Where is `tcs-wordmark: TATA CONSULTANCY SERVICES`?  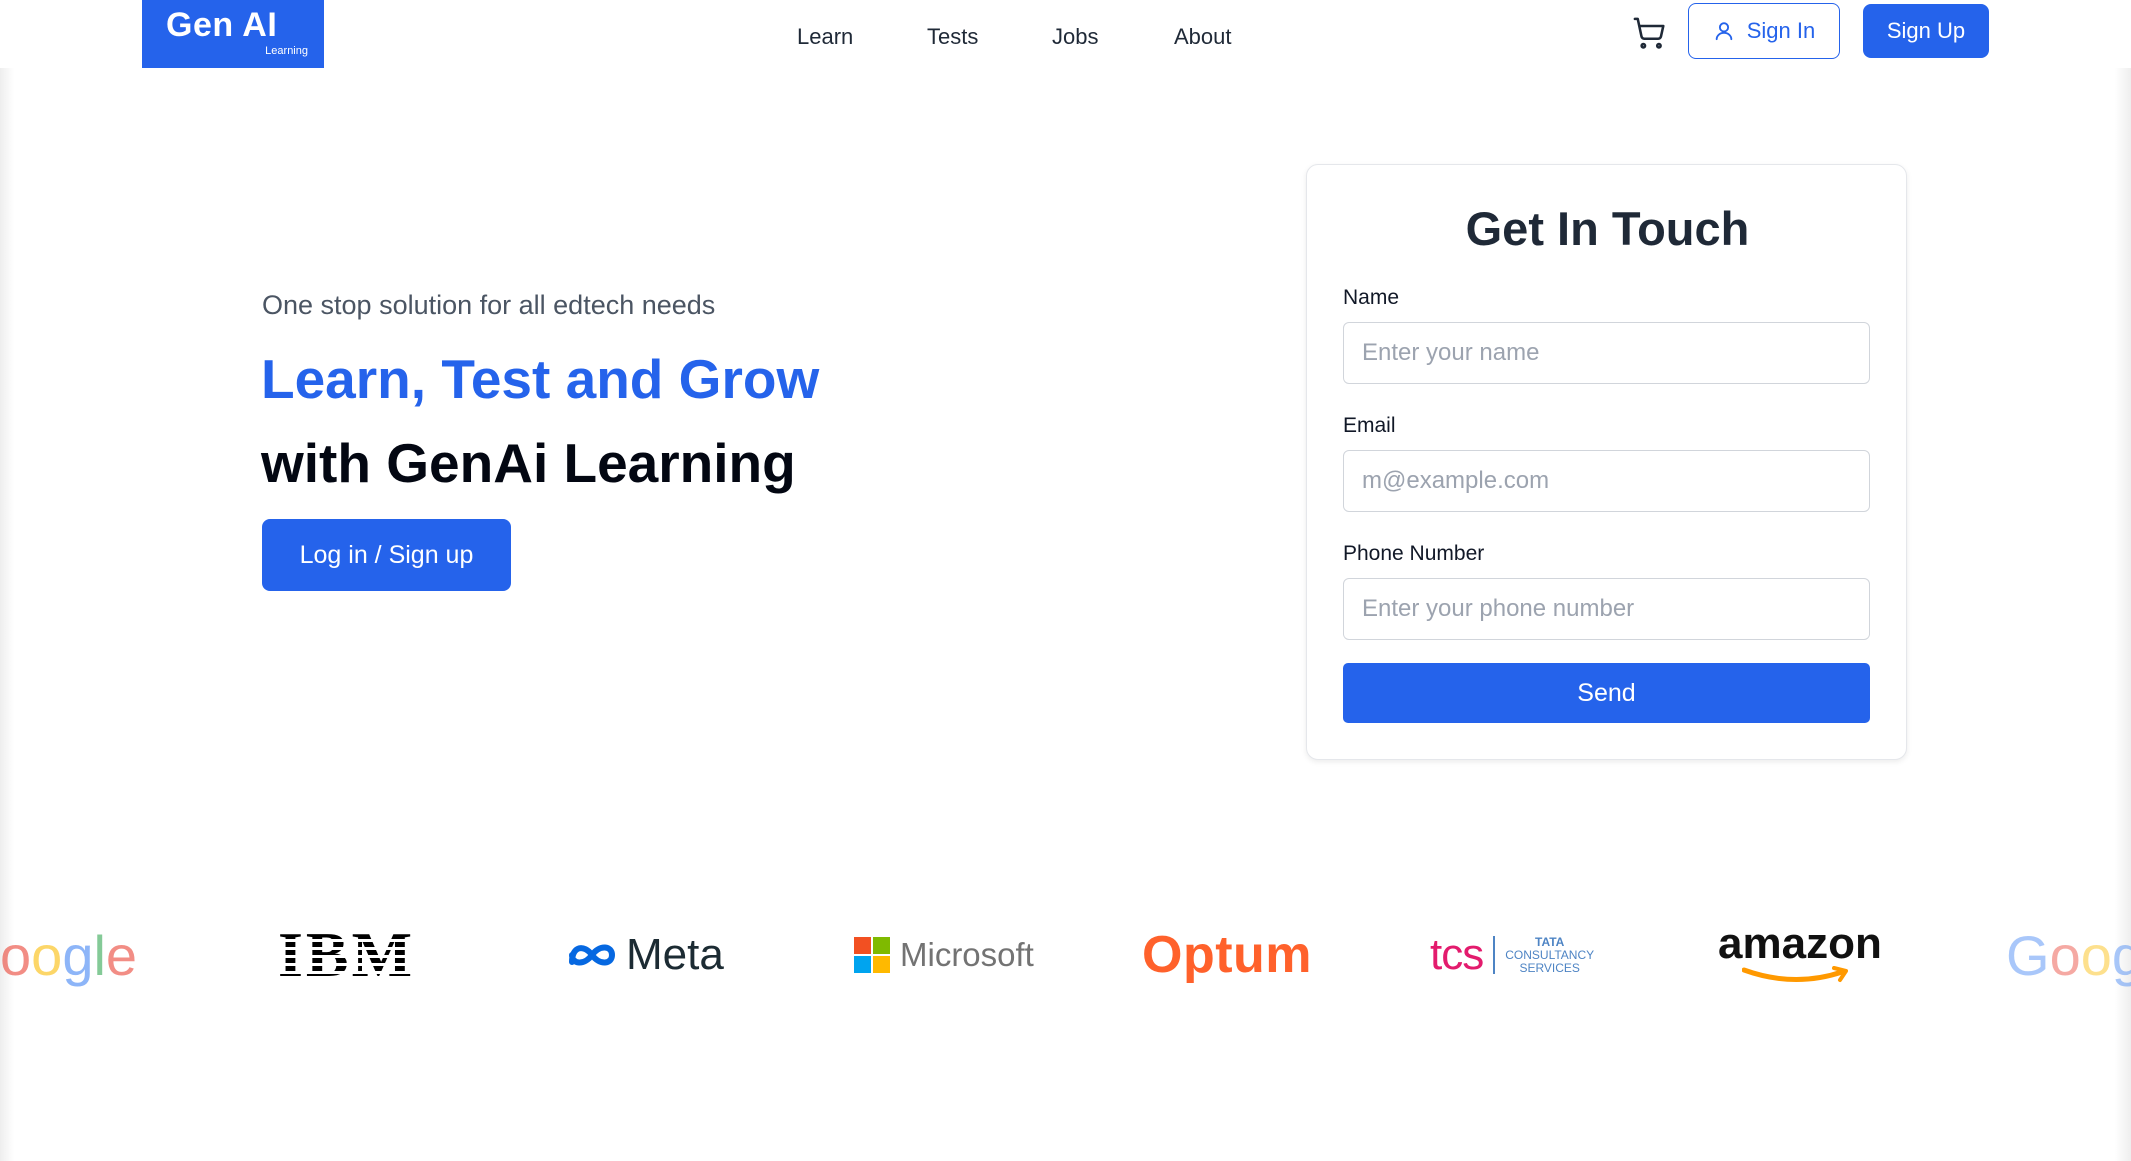 tcs-wordmark: TATA CONSULTANCY SERVICES is located at coordinates (1550, 954).